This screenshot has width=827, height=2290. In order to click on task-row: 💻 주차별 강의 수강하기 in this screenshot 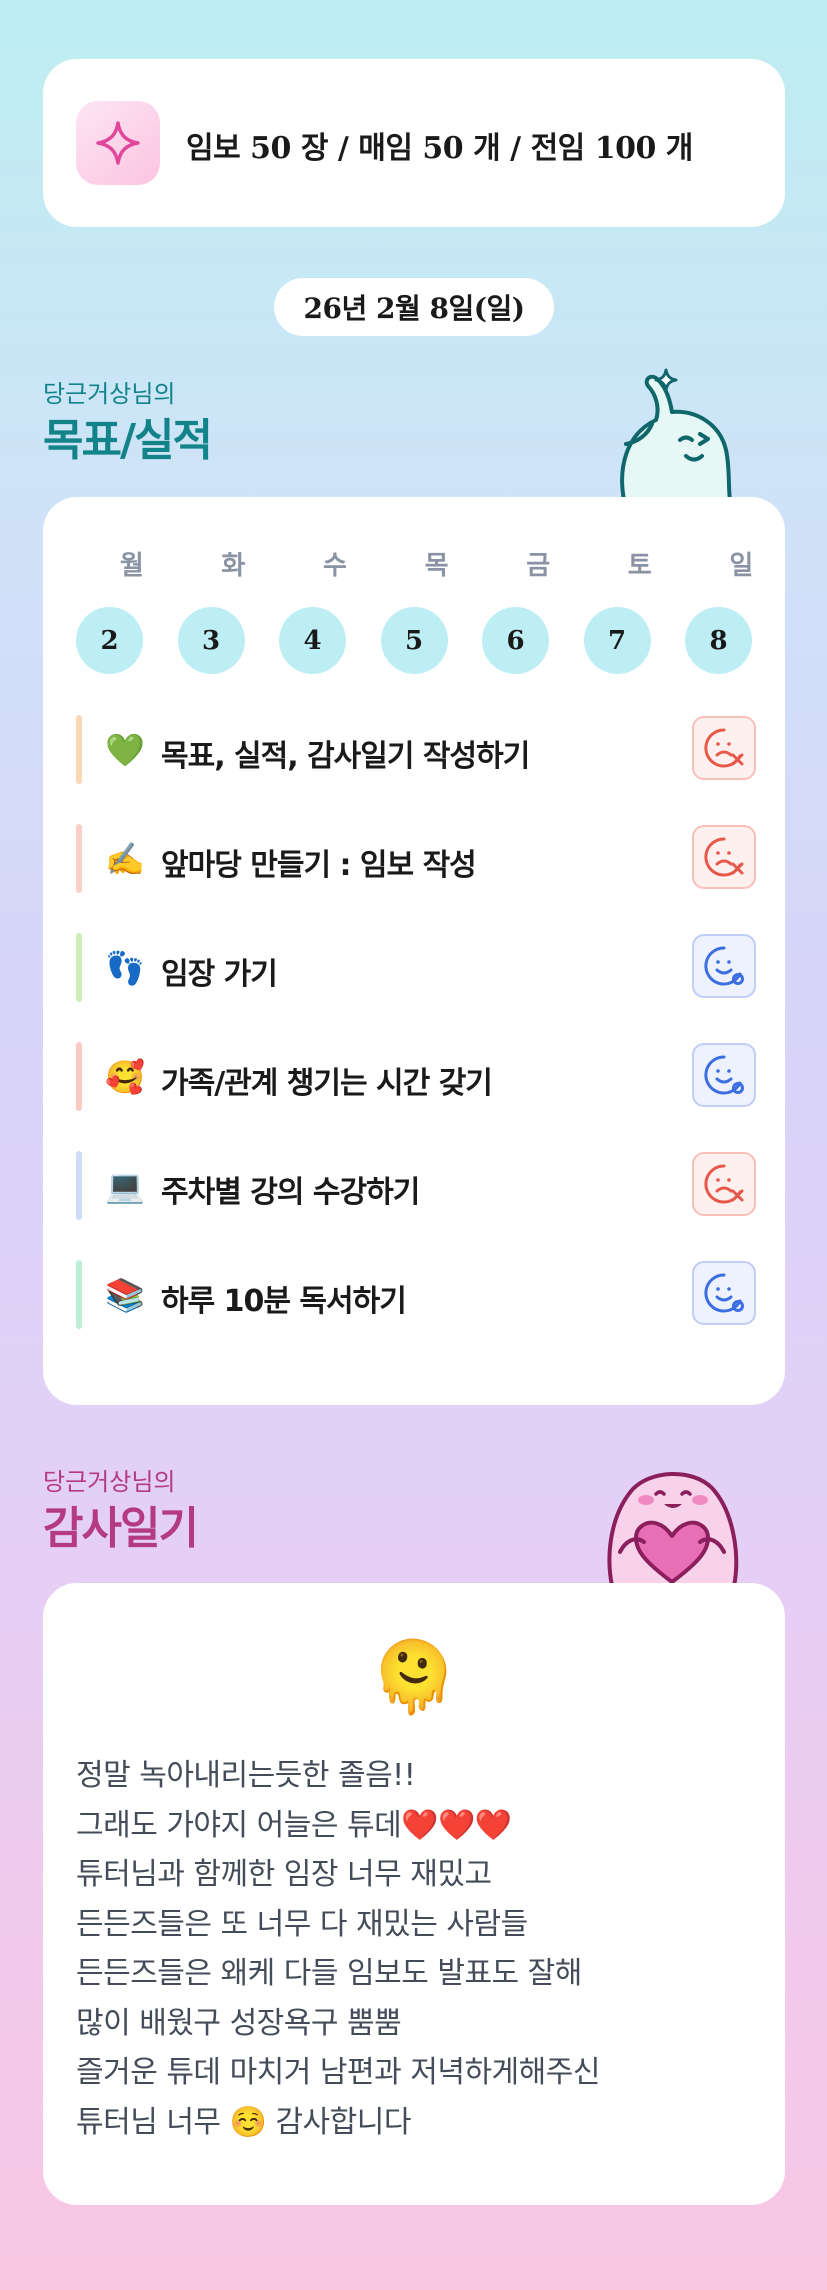, I will do `click(416, 1185)`.